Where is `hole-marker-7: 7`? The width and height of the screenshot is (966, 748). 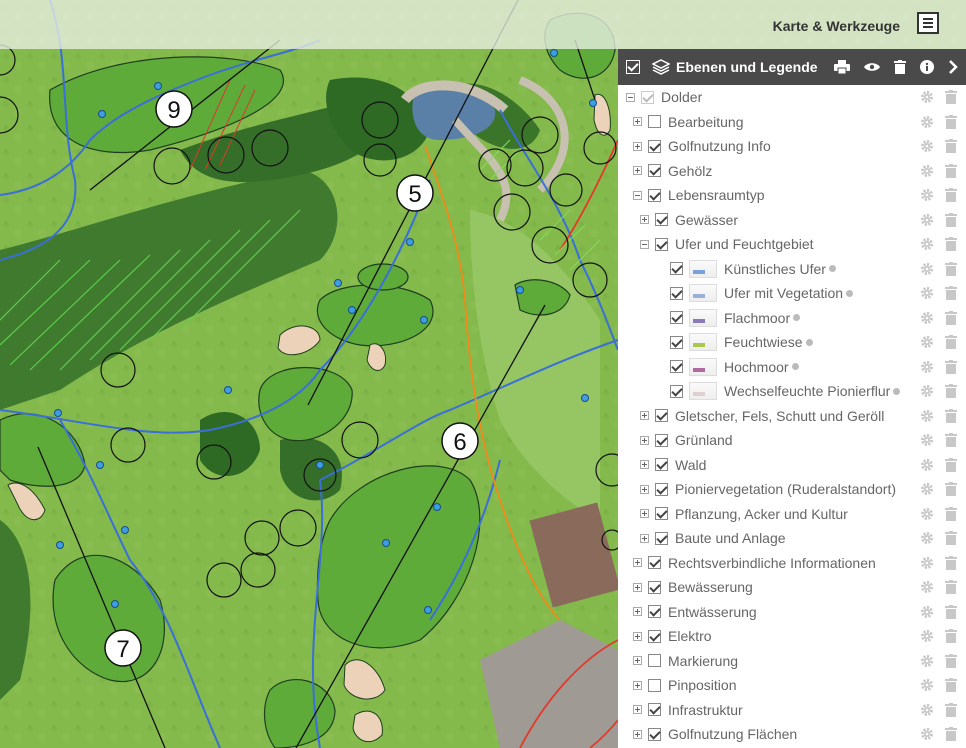 hole-marker-7: 7 is located at coordinates (123, 648).